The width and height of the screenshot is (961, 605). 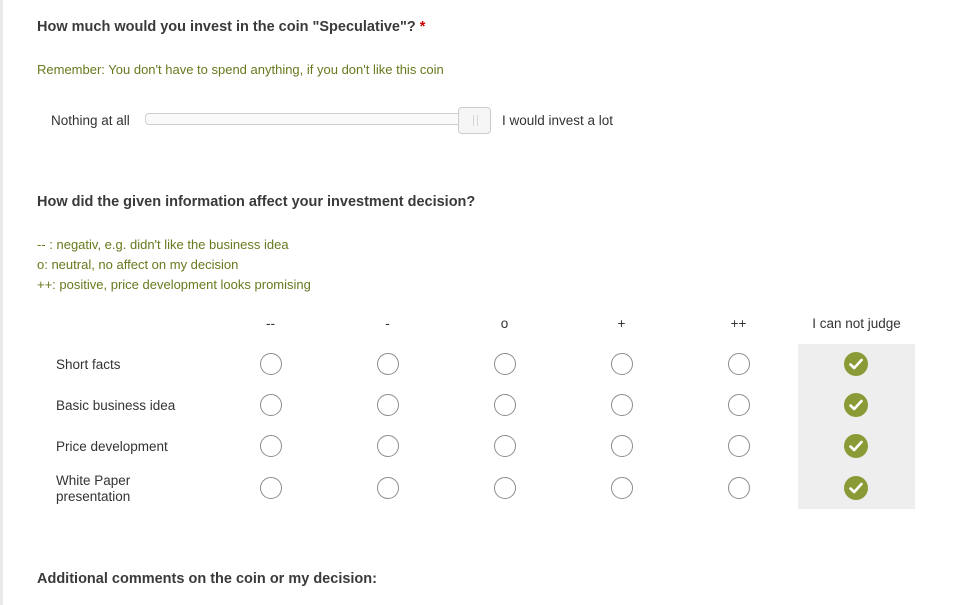 I want to click on column-header-very-positive: ++, so click(x=738, y=323).